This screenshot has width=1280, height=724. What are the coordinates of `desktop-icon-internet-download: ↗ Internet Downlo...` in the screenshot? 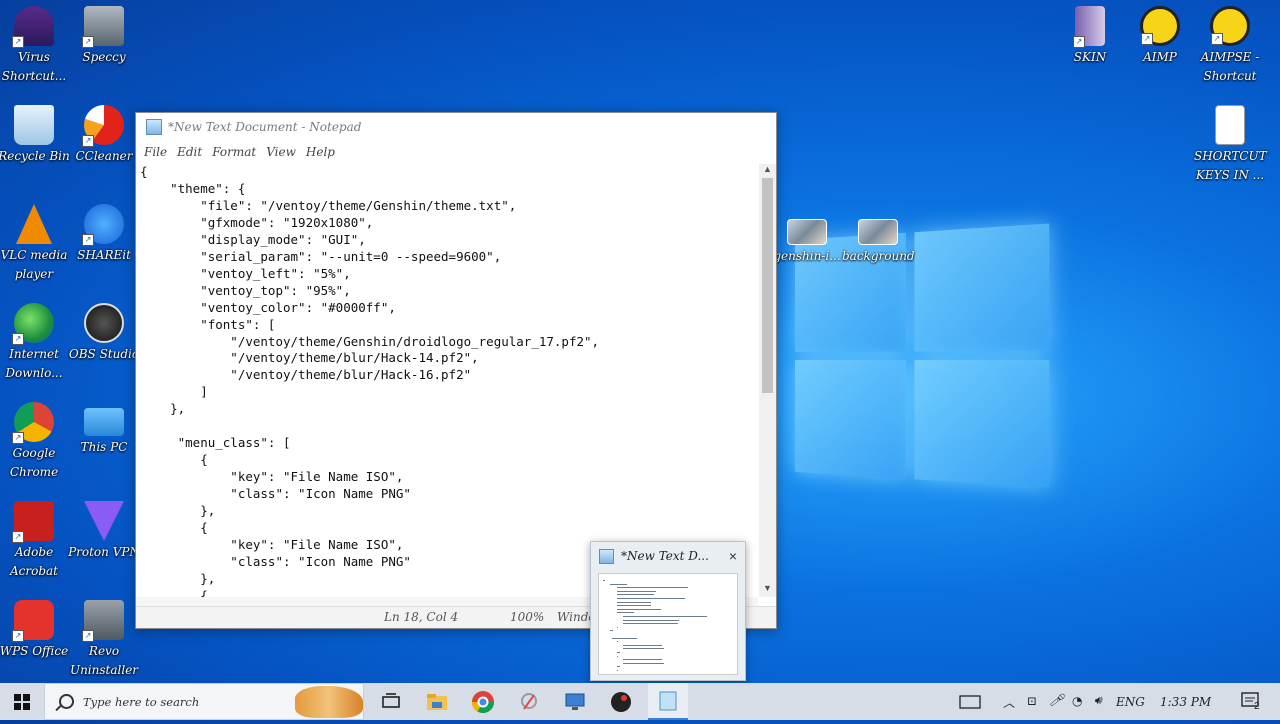 It's located at (35, 341).